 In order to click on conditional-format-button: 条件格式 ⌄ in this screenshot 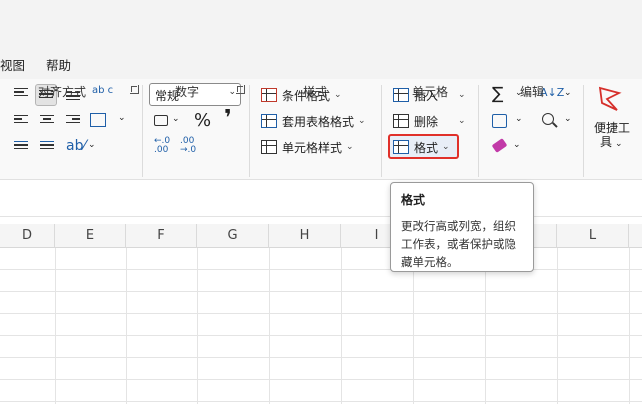, I will do `click(301, 95)`.